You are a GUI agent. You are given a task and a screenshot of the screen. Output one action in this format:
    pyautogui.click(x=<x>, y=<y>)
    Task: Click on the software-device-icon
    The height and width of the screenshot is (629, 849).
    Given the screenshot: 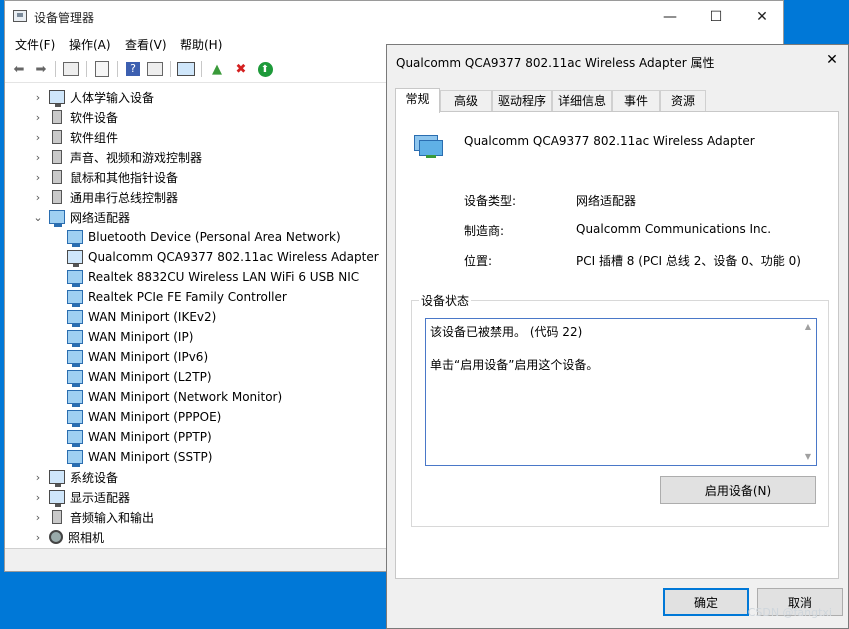 What is the action you would take?
    pyautogui.click(x=57, y=117)
    